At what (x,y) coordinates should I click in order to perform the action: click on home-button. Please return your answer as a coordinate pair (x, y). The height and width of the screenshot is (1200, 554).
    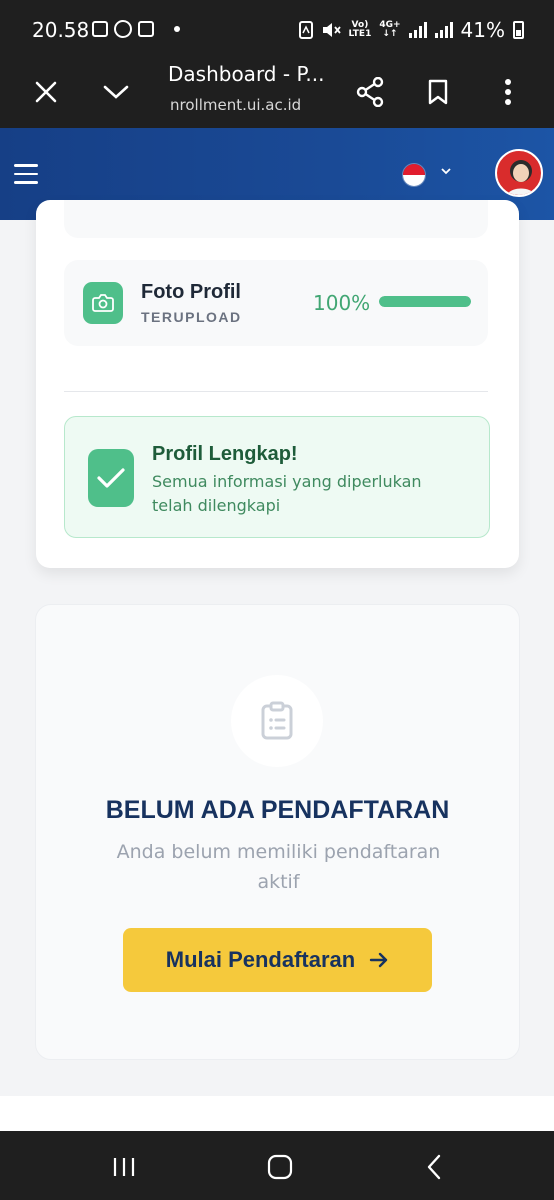
    Looking at the image, I should click on (280, 1167).